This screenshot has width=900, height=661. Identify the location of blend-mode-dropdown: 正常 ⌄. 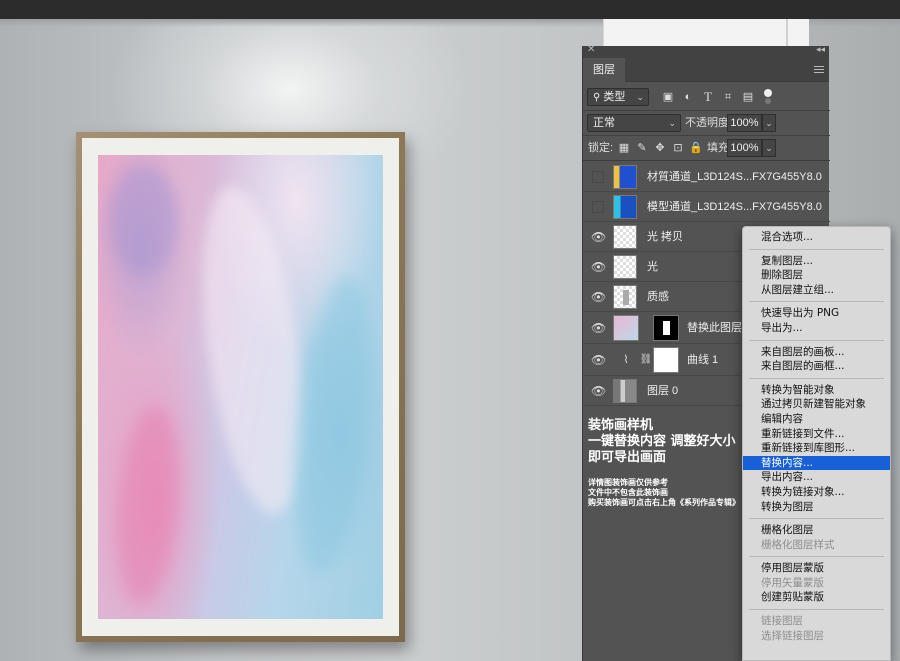
(634, 123).